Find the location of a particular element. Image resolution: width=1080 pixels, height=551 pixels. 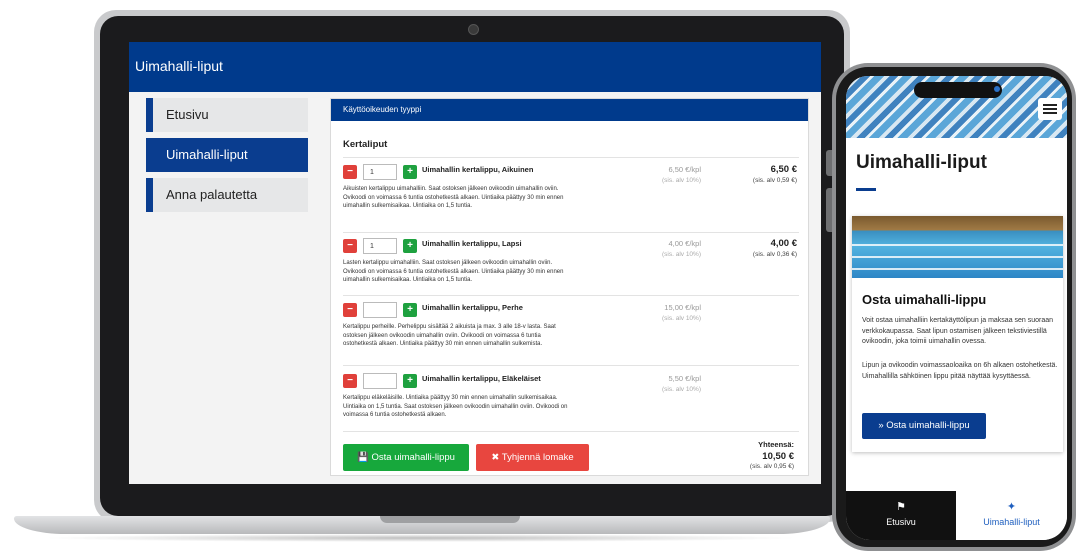

close-icon: ✖ is located at coordinates (495, 457).